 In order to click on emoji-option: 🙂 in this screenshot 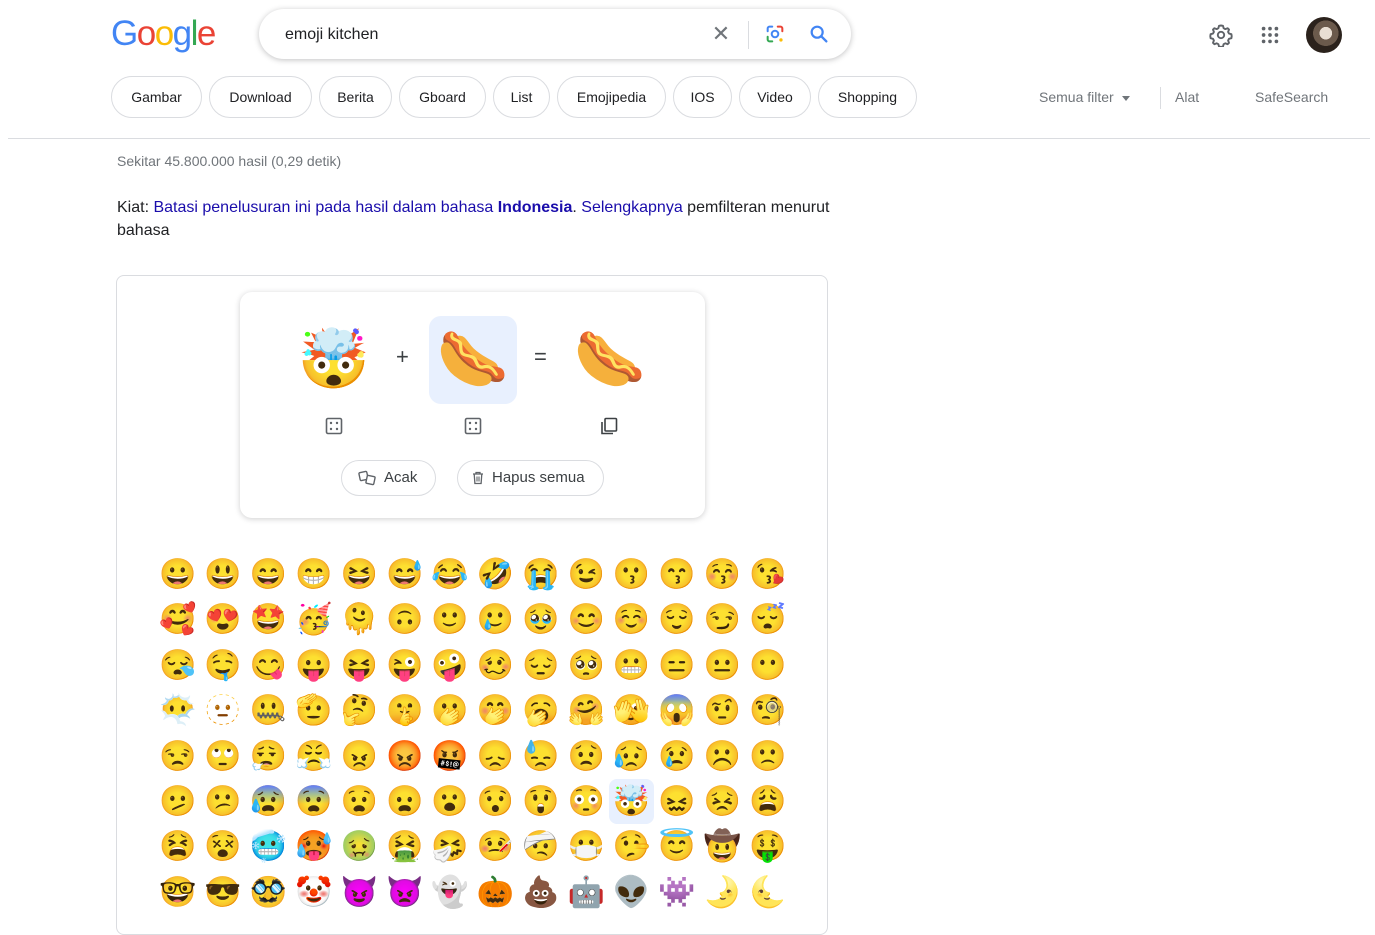, I will do `click(449, 619)`.